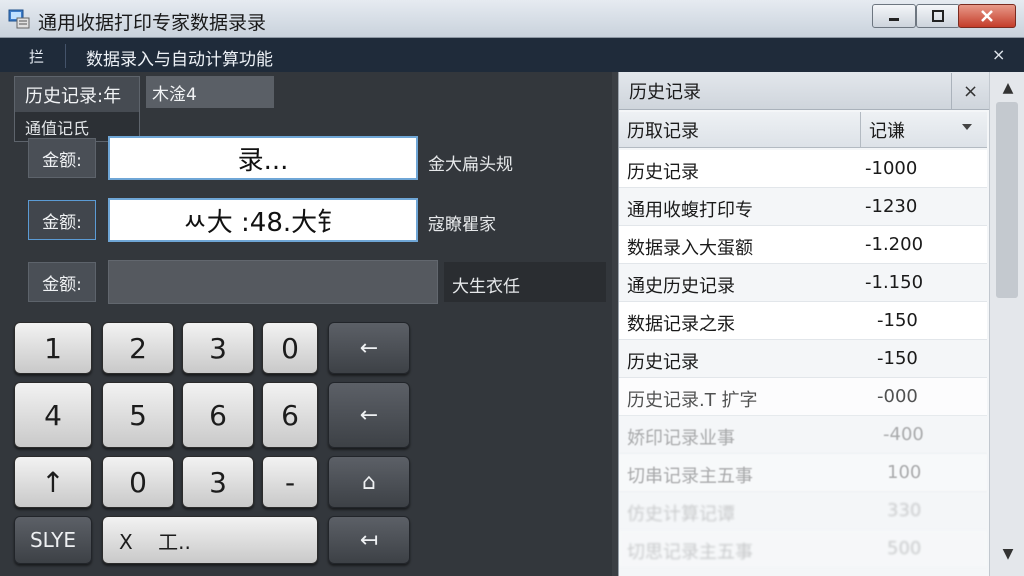 The height and width of the screenshot is (576, 1024). Describe the element at coordinates (290, 348) in the screenshot. I see `key-0: 0` at that location.